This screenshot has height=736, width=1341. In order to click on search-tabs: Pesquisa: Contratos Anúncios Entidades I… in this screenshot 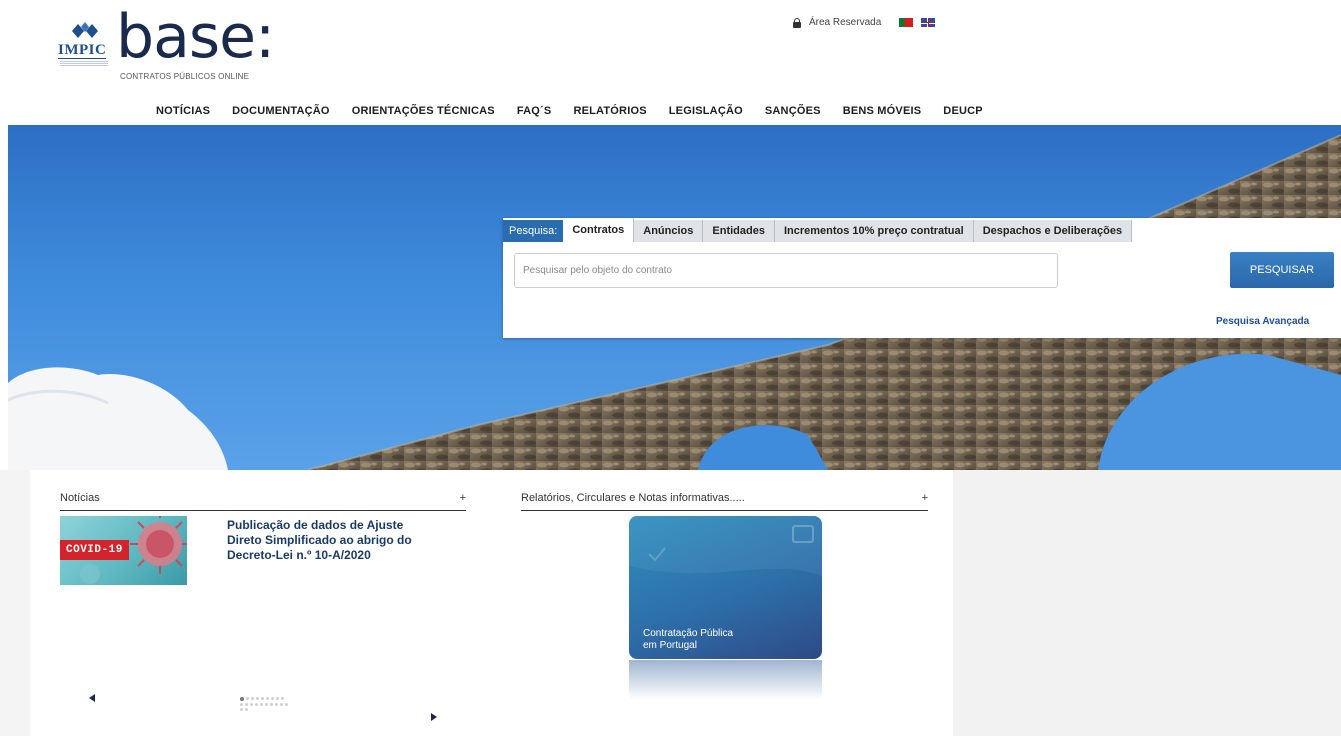, I will do `click(818, 230)`.